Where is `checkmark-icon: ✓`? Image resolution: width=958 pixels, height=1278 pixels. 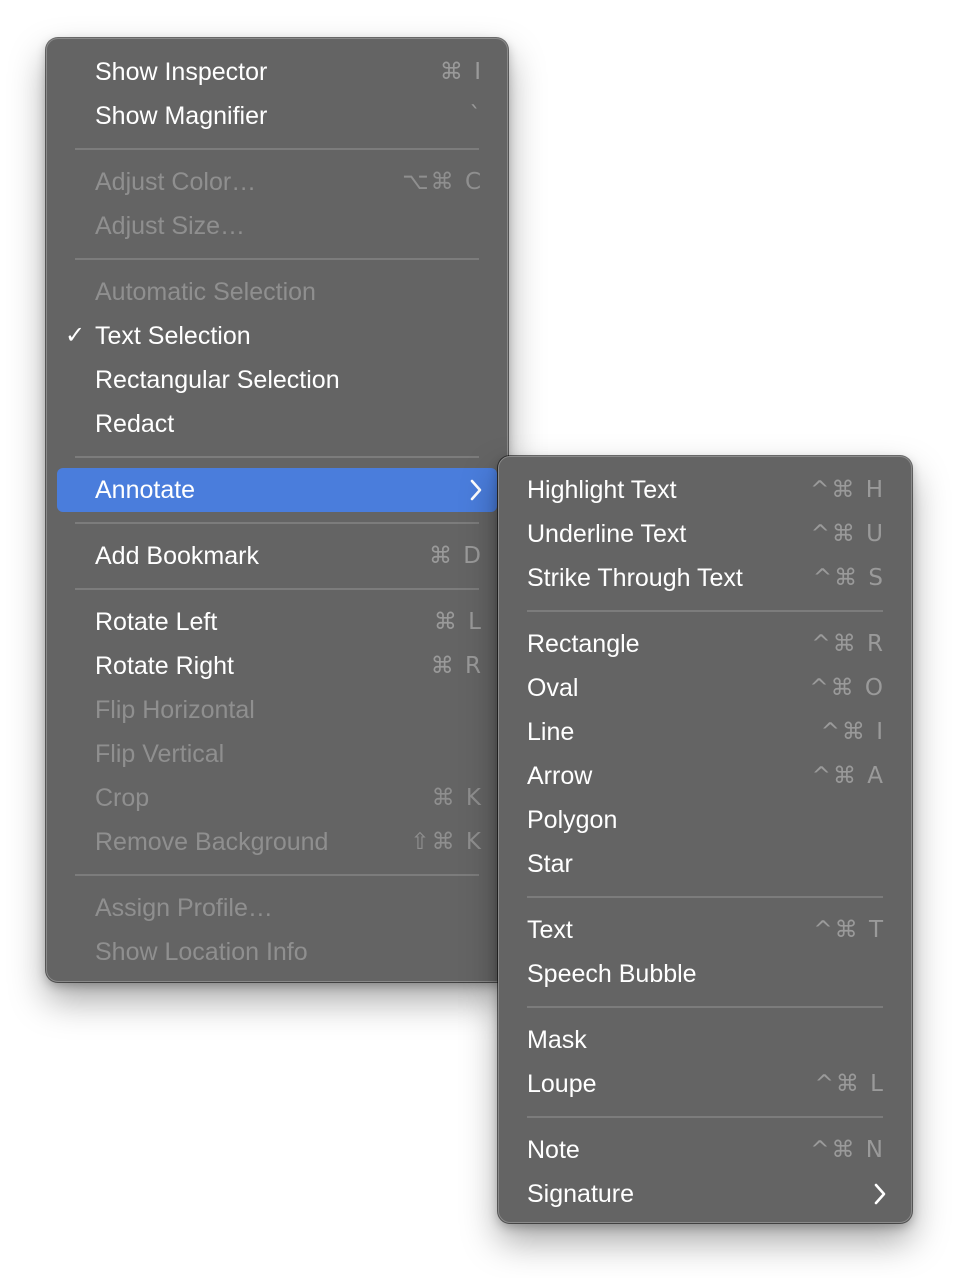 checkmark-icon: ✓ is located at coordinates (75, 335).